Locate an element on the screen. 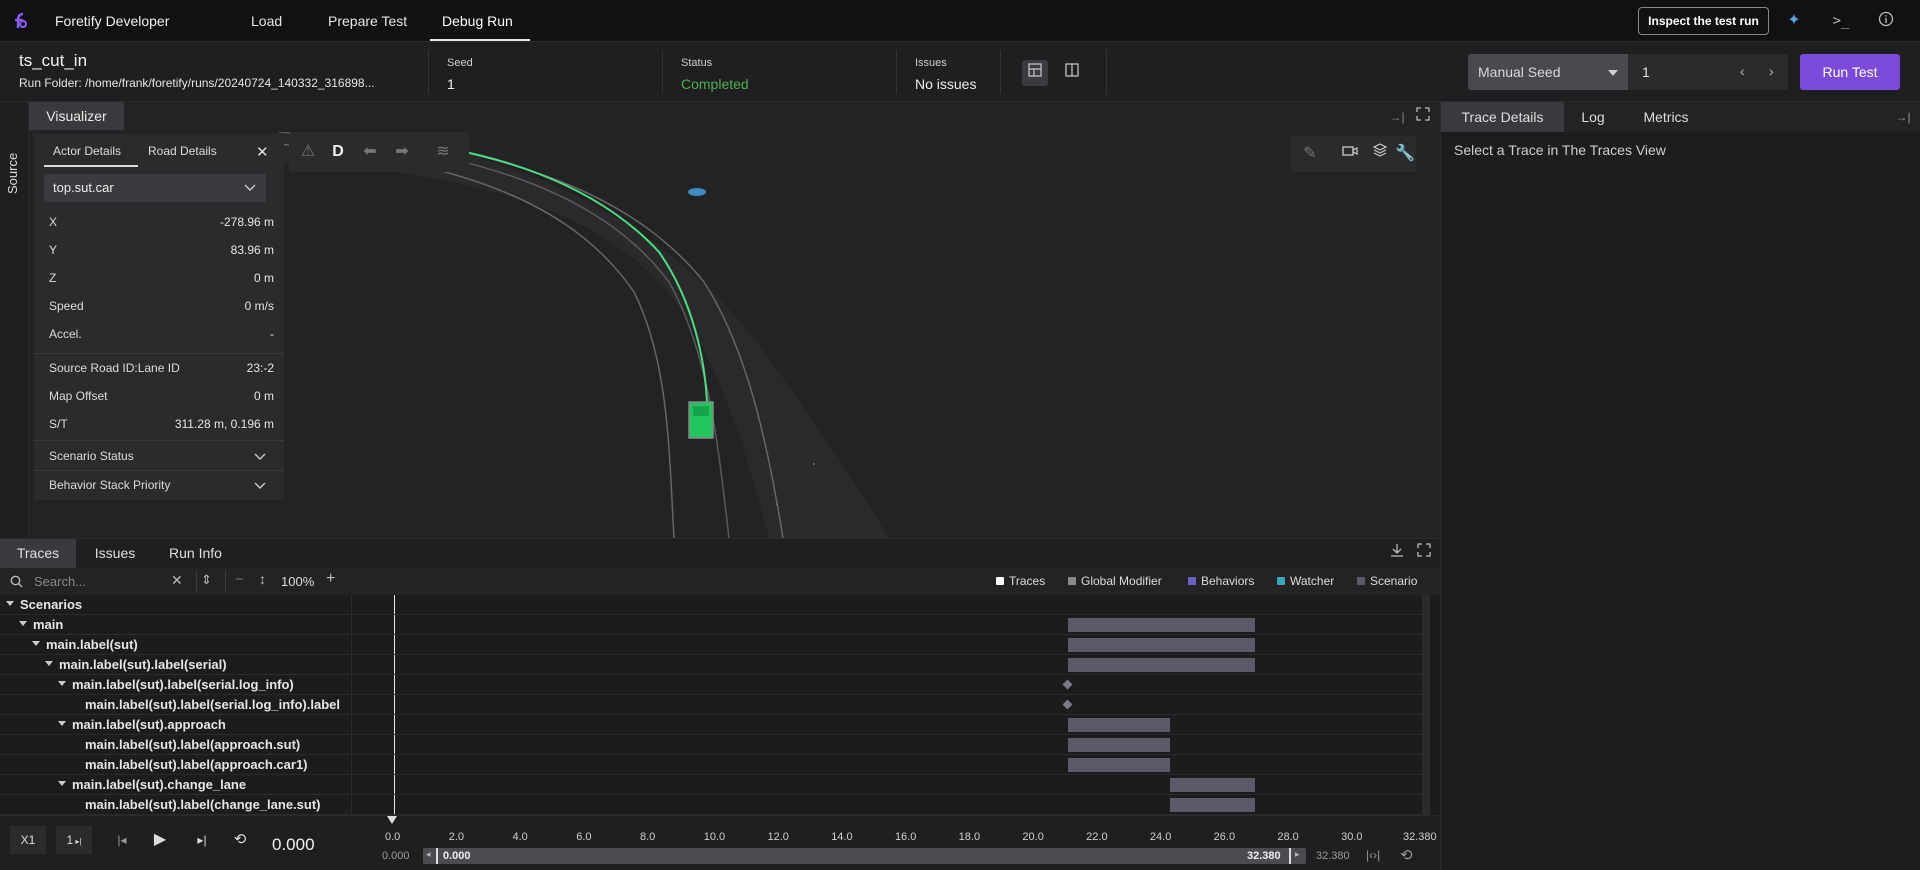 The width and height of the screenshot is (1920, 870). skip-forward-icon: ▸| is located at coordinates (202, 840).